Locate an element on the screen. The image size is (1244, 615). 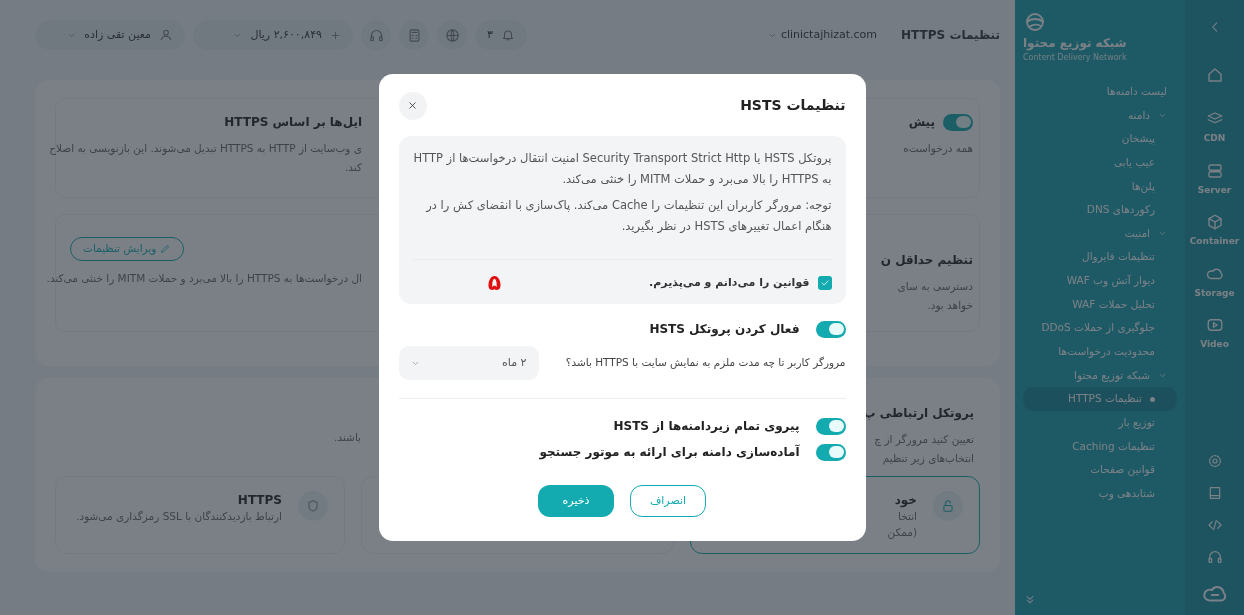
section-text: ی وب‌سایت از HTTP به HTTPS تبدیل می‌شوند. این بازنویسی به اصلاح is located at coordinates (205, 149).